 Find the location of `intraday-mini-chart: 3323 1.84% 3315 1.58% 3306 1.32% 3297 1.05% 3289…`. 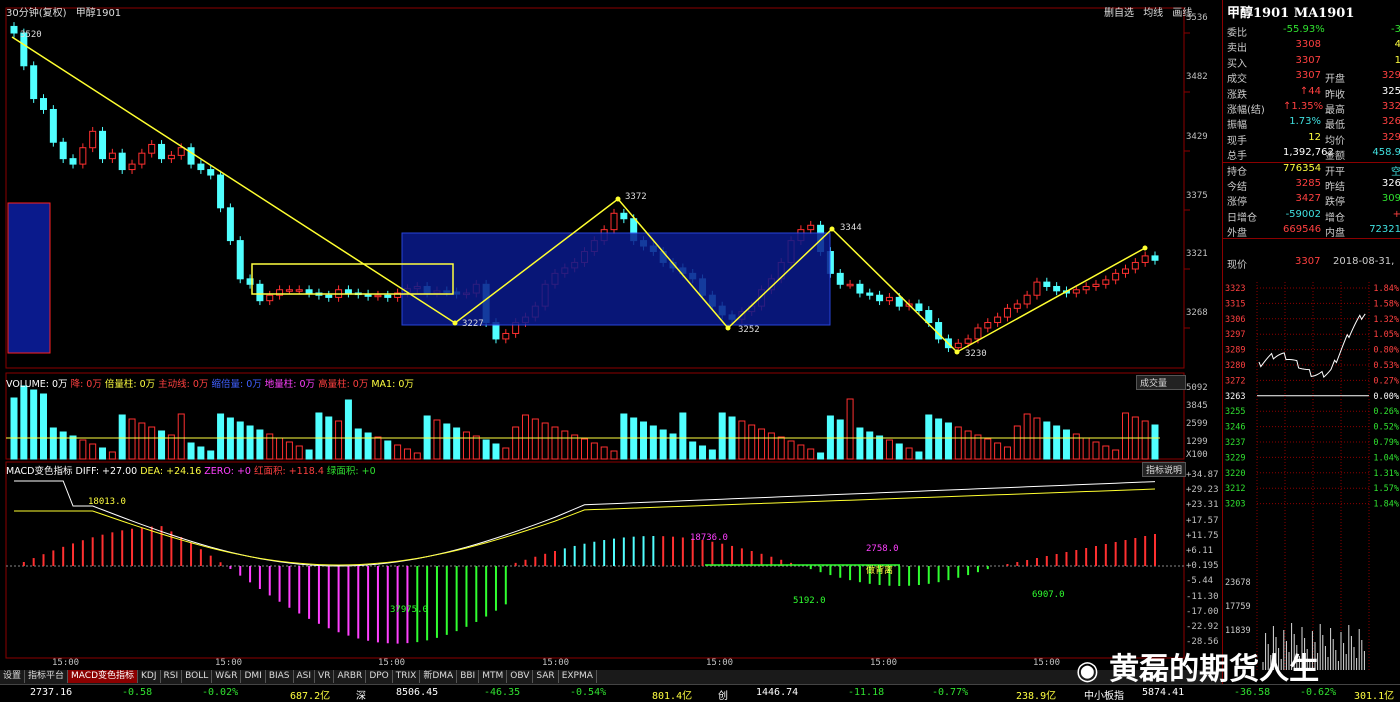

intraday-mini-chart: 3323 1.84% 3315 1.58% 3306 1.32% 3297 1.05% 3289… is located at coordinates (1311, 477).